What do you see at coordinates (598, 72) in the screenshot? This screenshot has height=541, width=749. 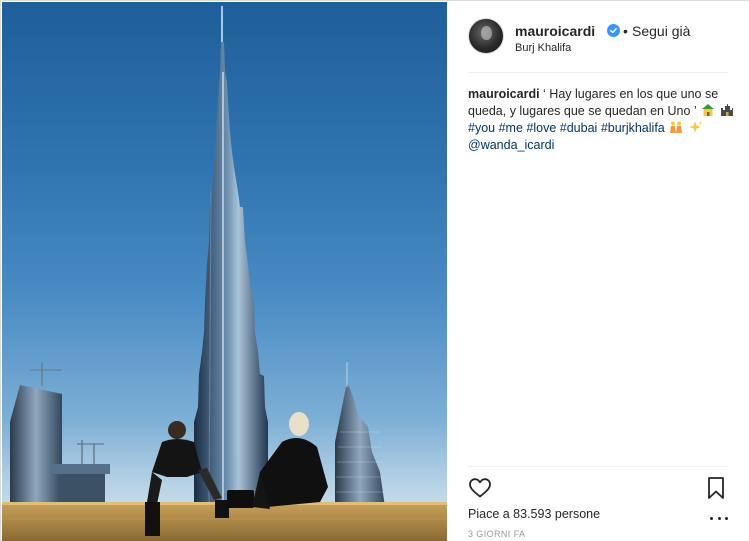 I see `header-divider` at bounding box center [598, 72].